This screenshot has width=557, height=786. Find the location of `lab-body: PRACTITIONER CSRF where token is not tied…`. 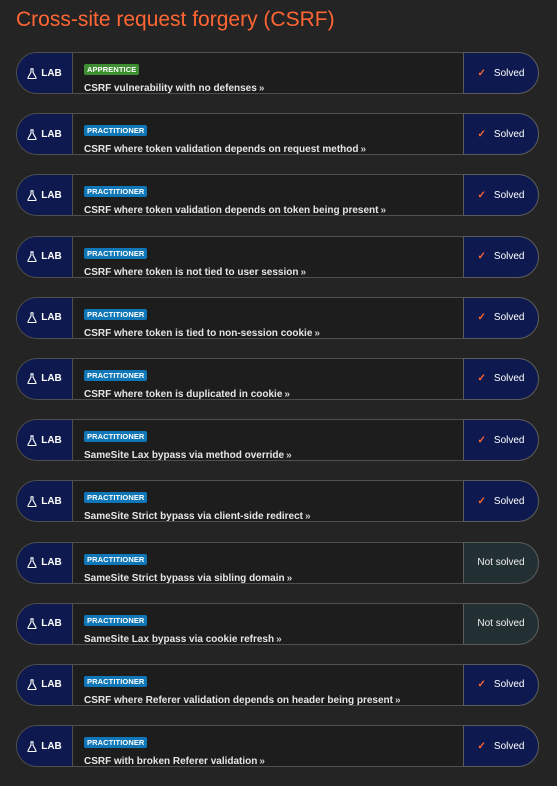

lab-body: PRACTITIONER CSRF where token is not tied… is located at coordinates (271, 260).